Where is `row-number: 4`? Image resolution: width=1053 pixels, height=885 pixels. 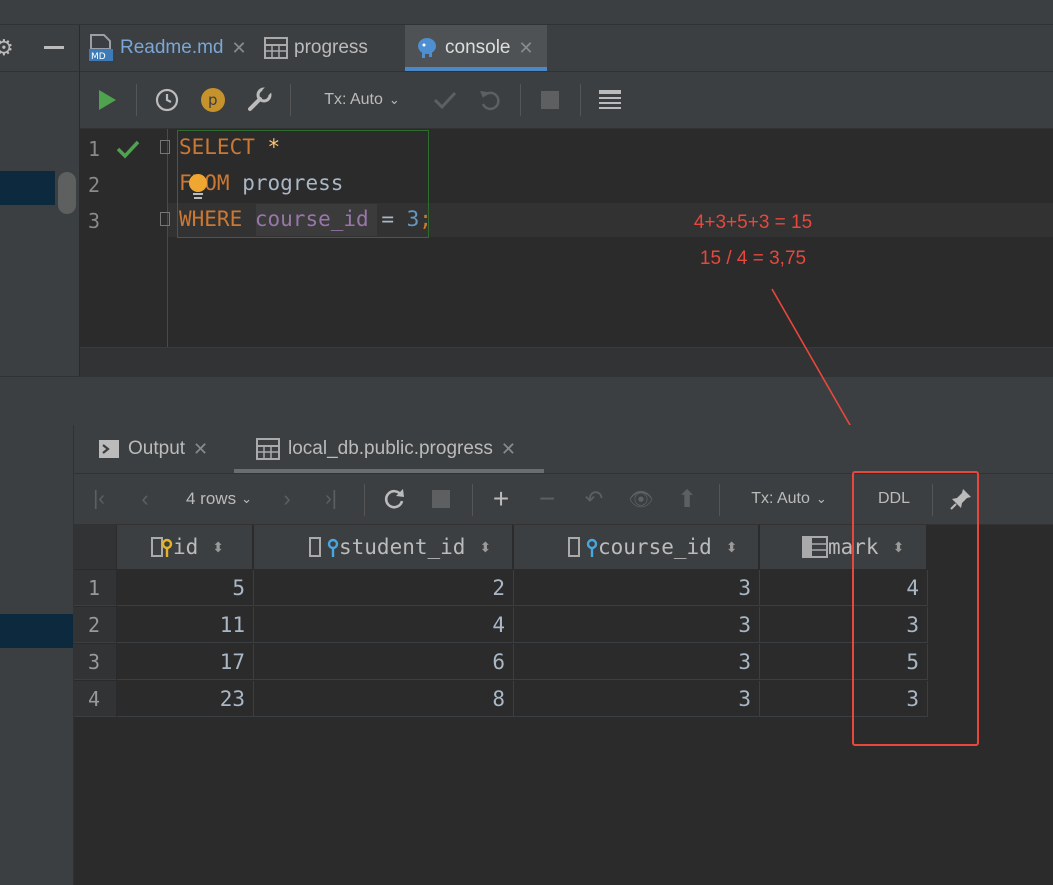
row-number: 4 is located at coordinates (95, 699).